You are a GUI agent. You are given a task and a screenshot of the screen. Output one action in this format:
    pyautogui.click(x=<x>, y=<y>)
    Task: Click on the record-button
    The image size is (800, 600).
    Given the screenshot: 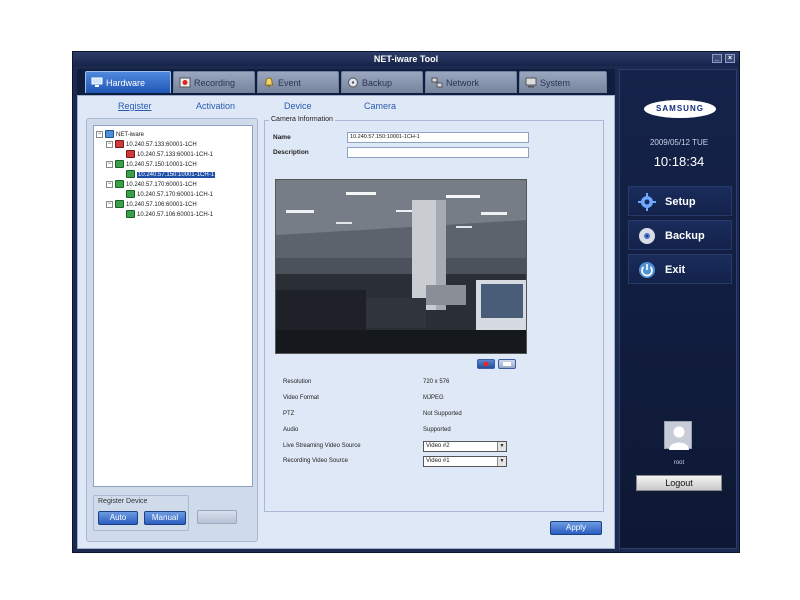 What is the action you would take?
    pyautogui.click(x=486, y=364)
    